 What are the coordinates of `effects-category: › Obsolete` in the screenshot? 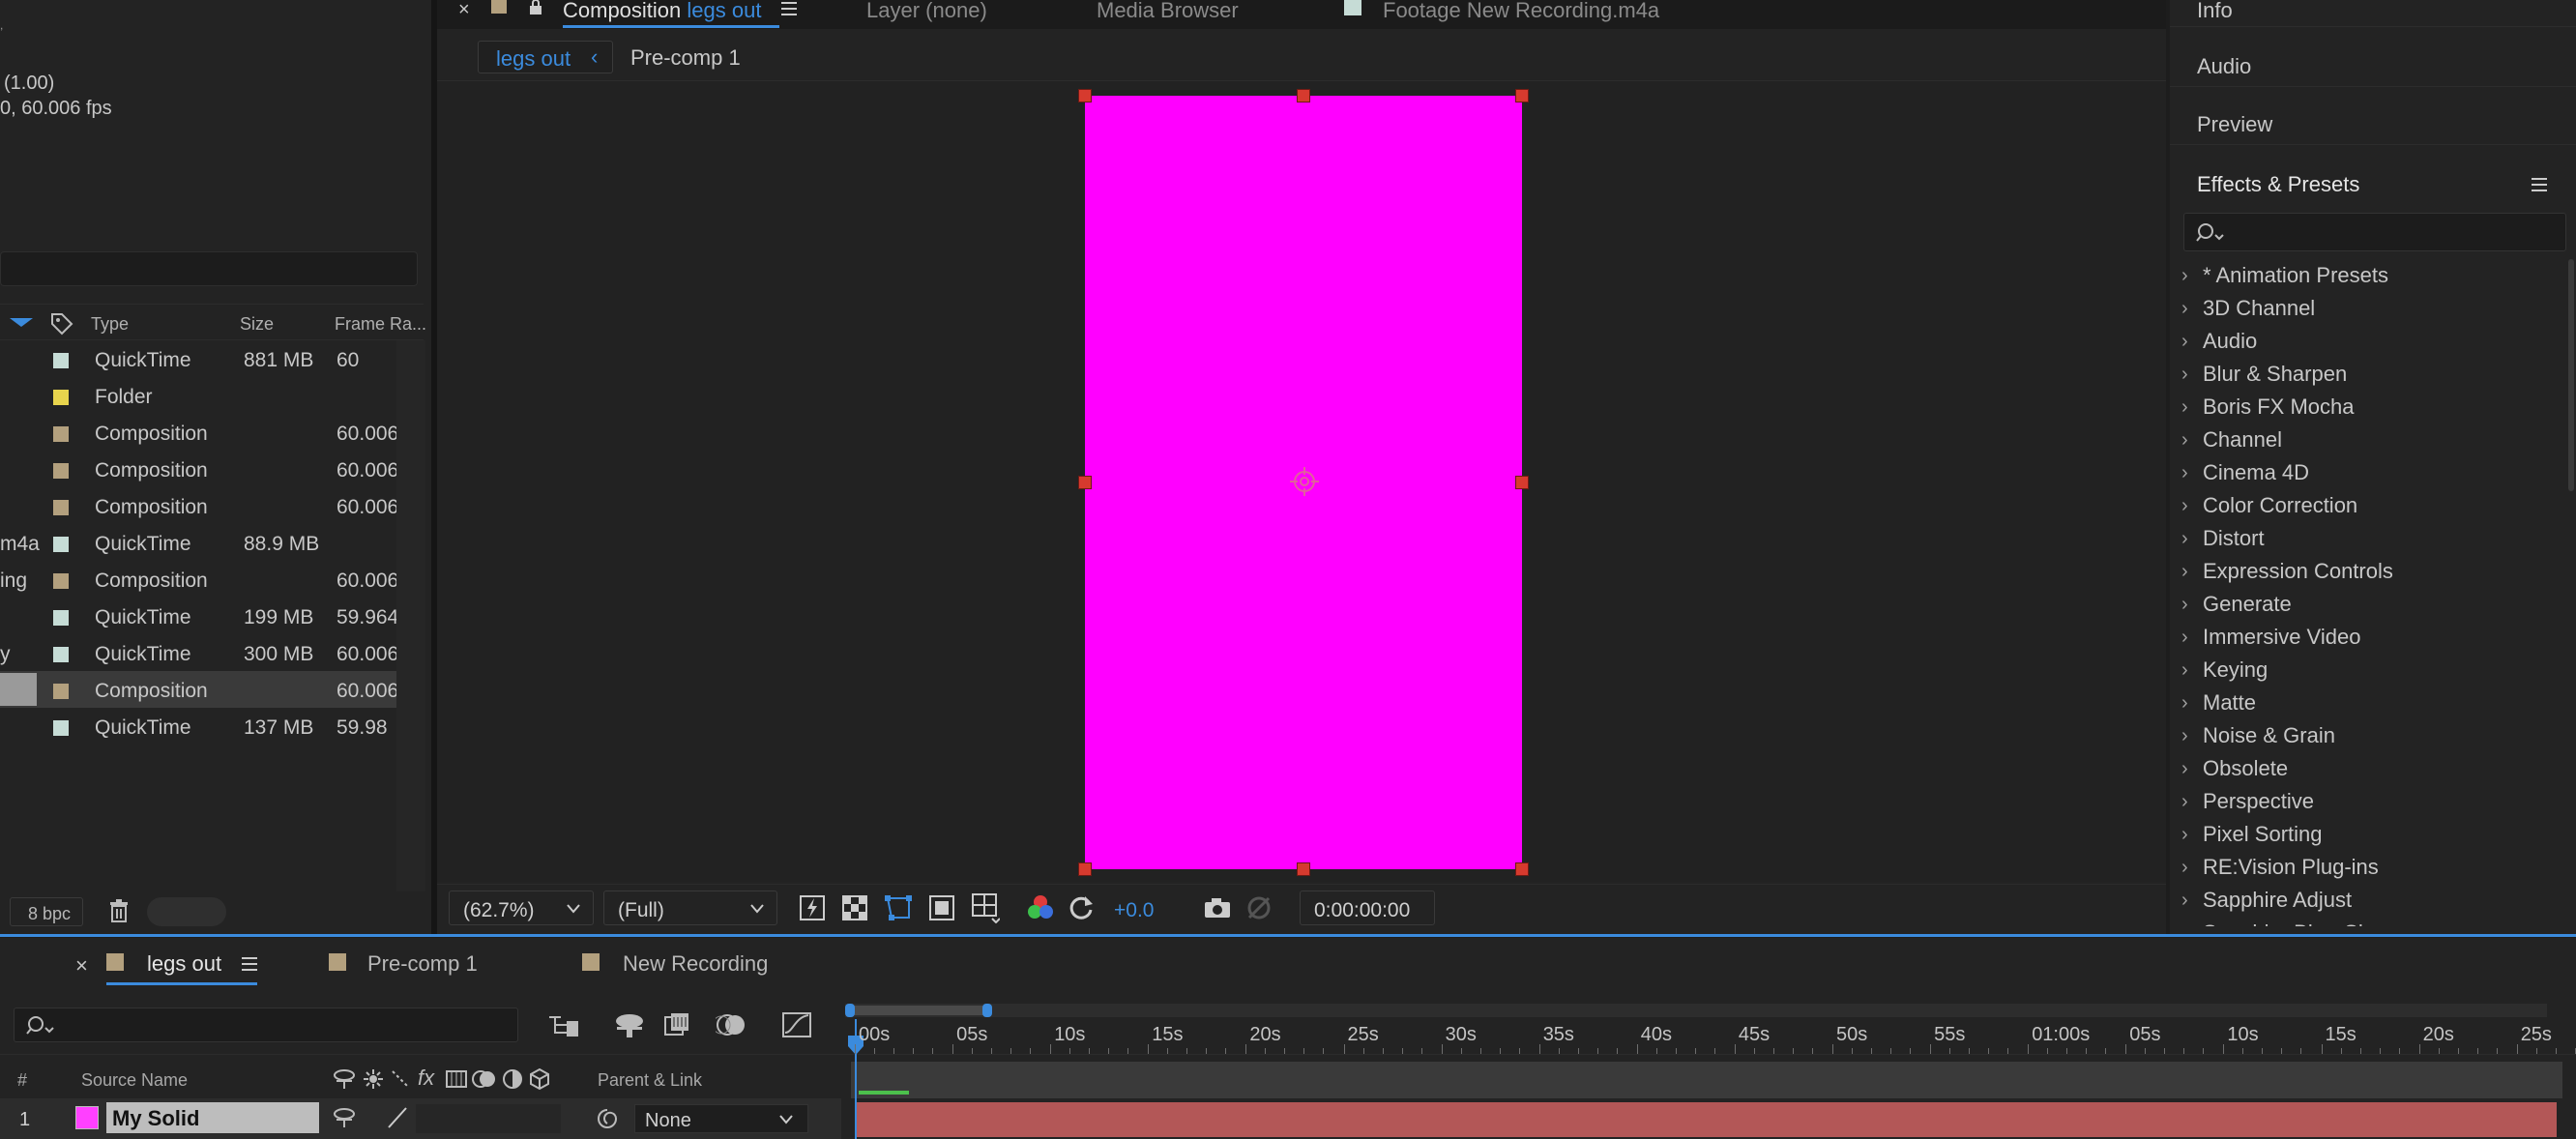 It's located at (2234, 768).